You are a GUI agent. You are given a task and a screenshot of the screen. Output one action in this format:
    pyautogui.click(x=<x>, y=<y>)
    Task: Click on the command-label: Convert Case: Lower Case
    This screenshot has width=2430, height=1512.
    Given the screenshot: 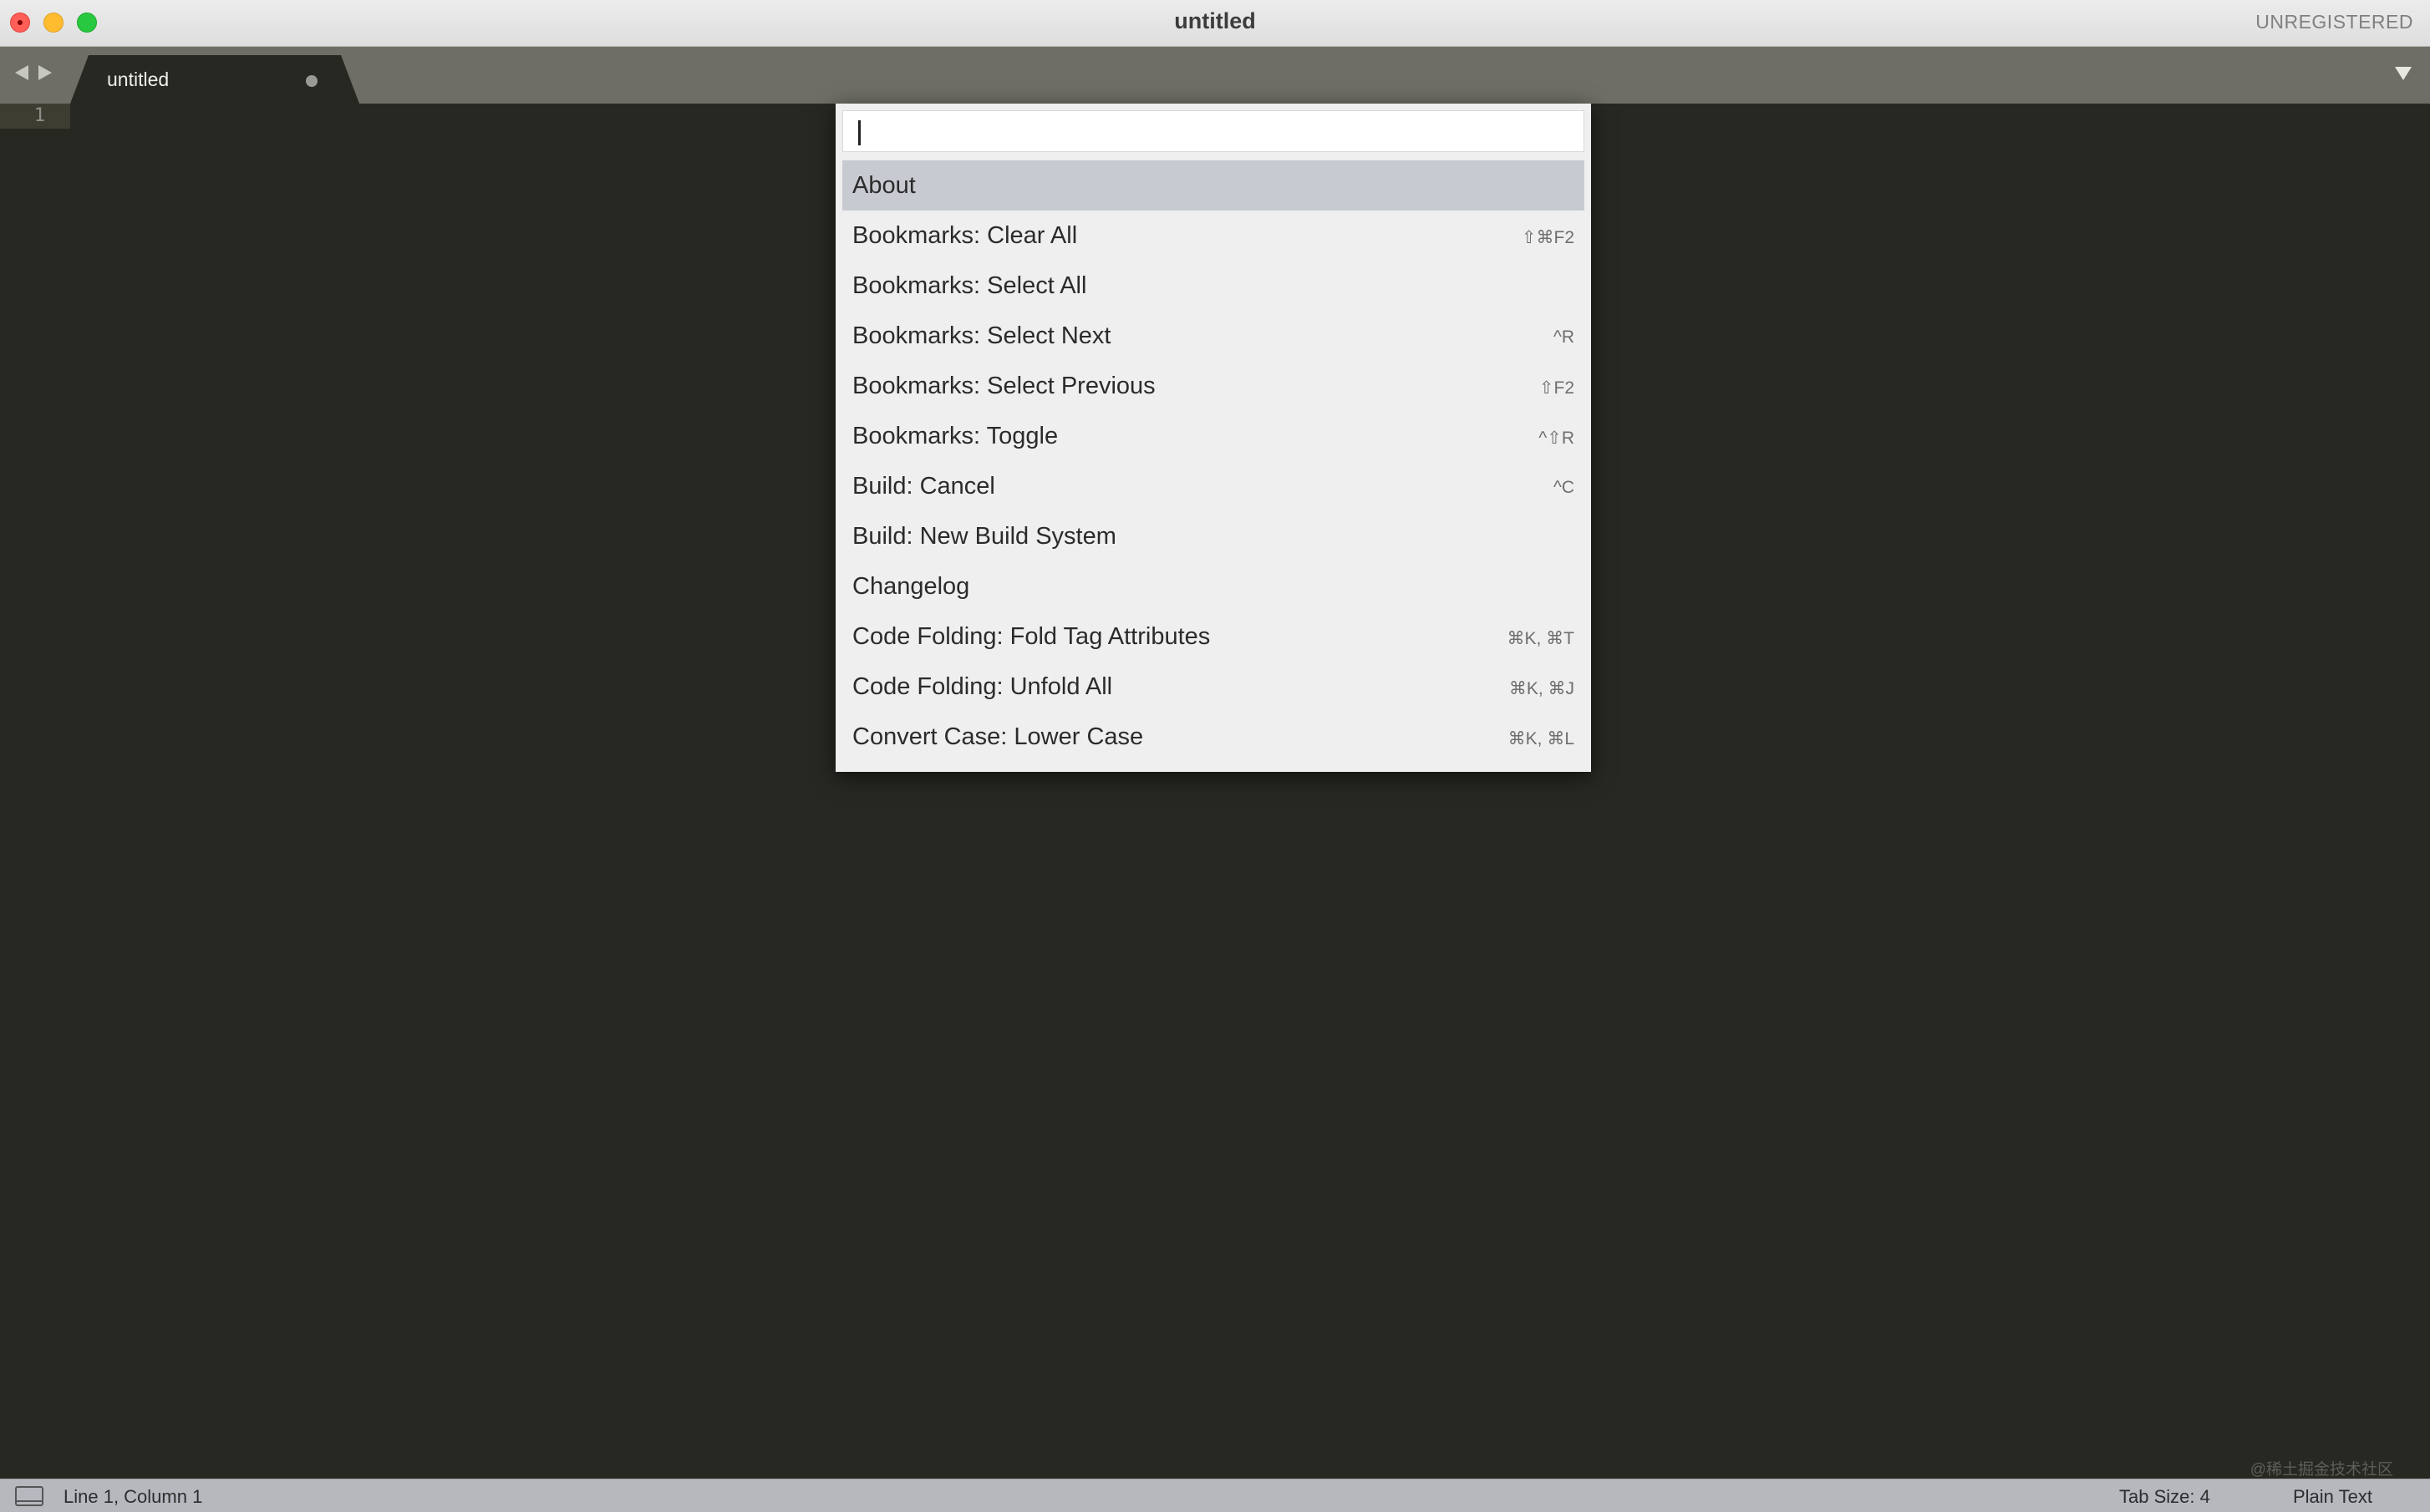 What is the action you would take?
    pyautogui.click(x=998, y=736)
    